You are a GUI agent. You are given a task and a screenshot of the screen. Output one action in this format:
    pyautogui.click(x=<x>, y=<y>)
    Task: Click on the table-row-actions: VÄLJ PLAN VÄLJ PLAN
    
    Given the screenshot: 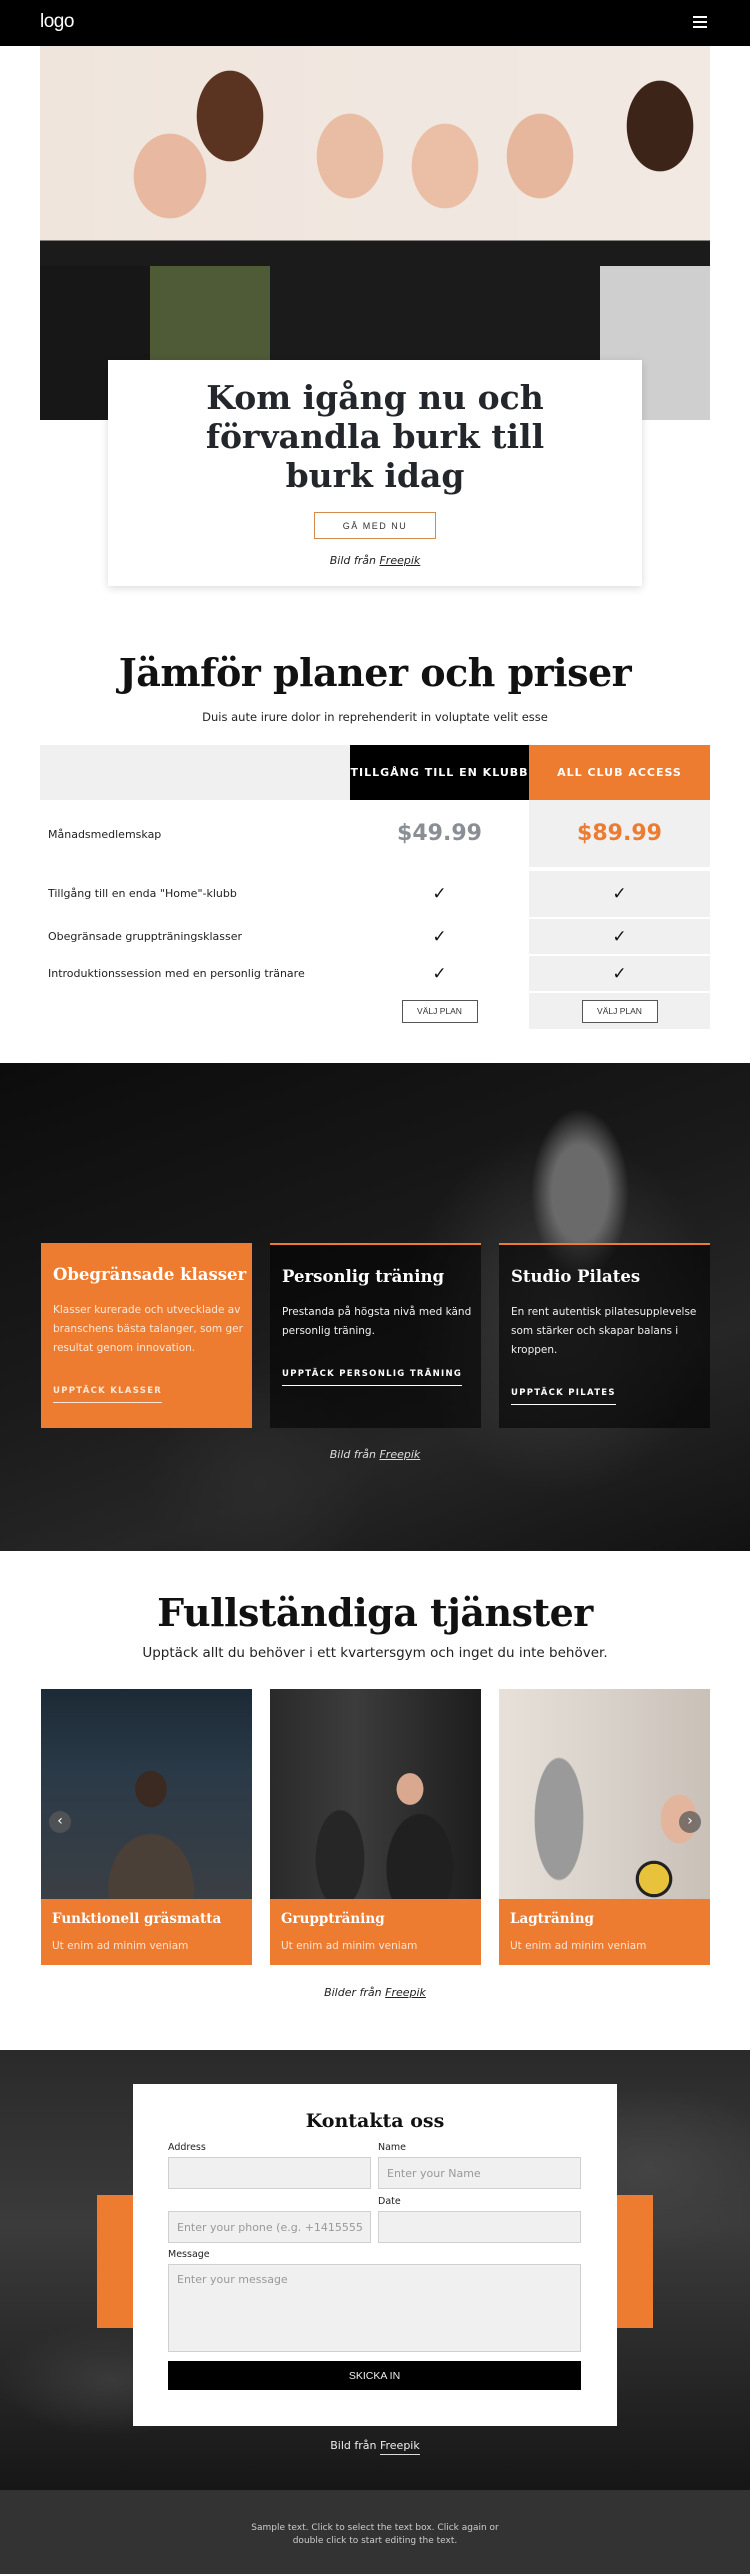 What is the action you would take?
    pyautogui.click(x=375, y=1011)
    